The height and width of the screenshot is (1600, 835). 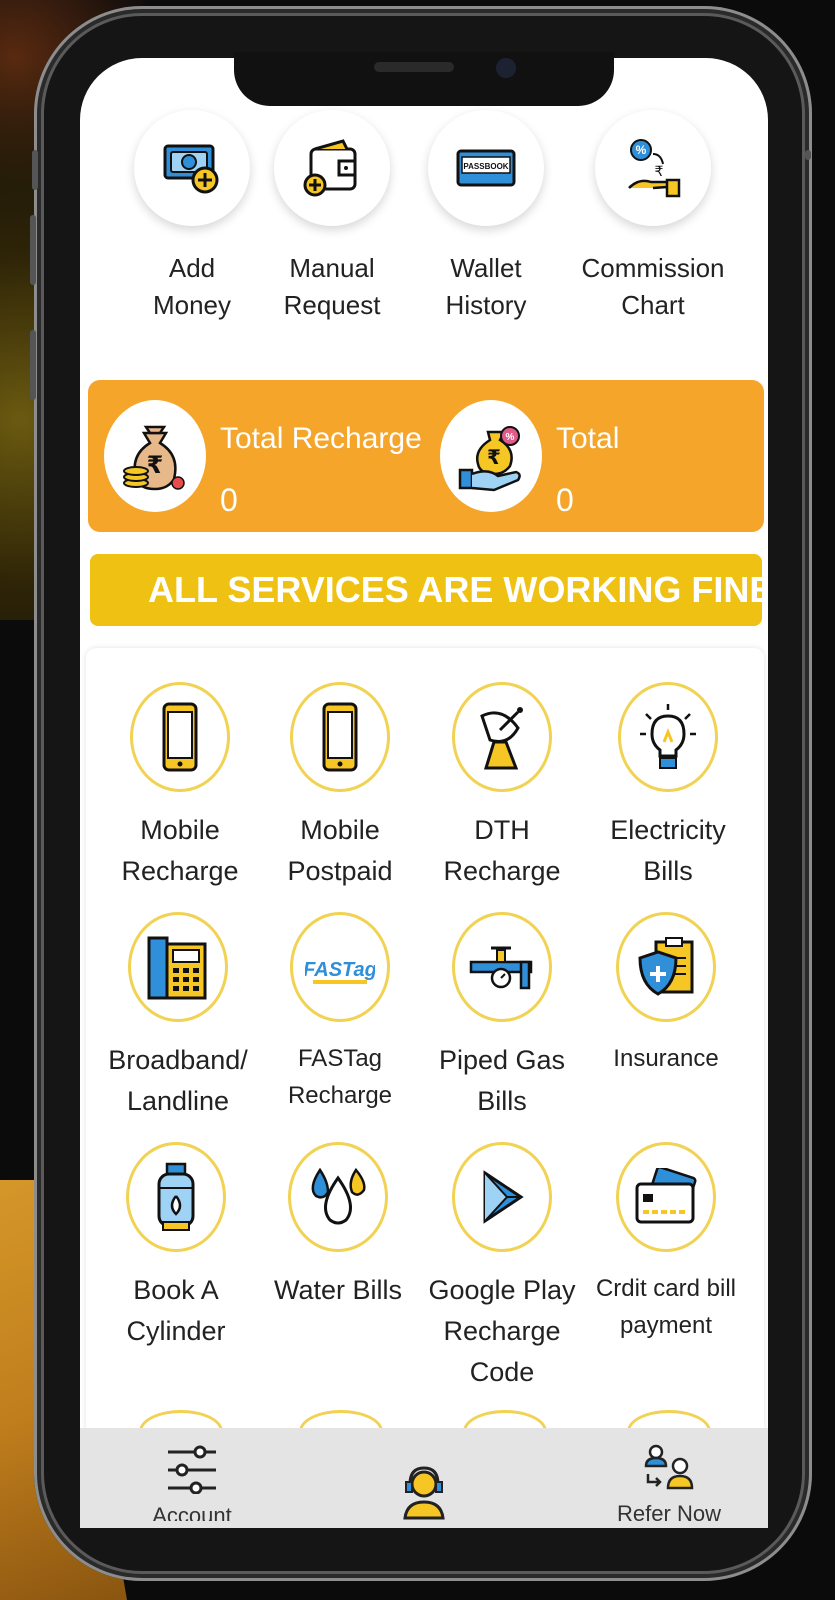 I want to click on credit-card-icon, so click(x=666, y=1197).